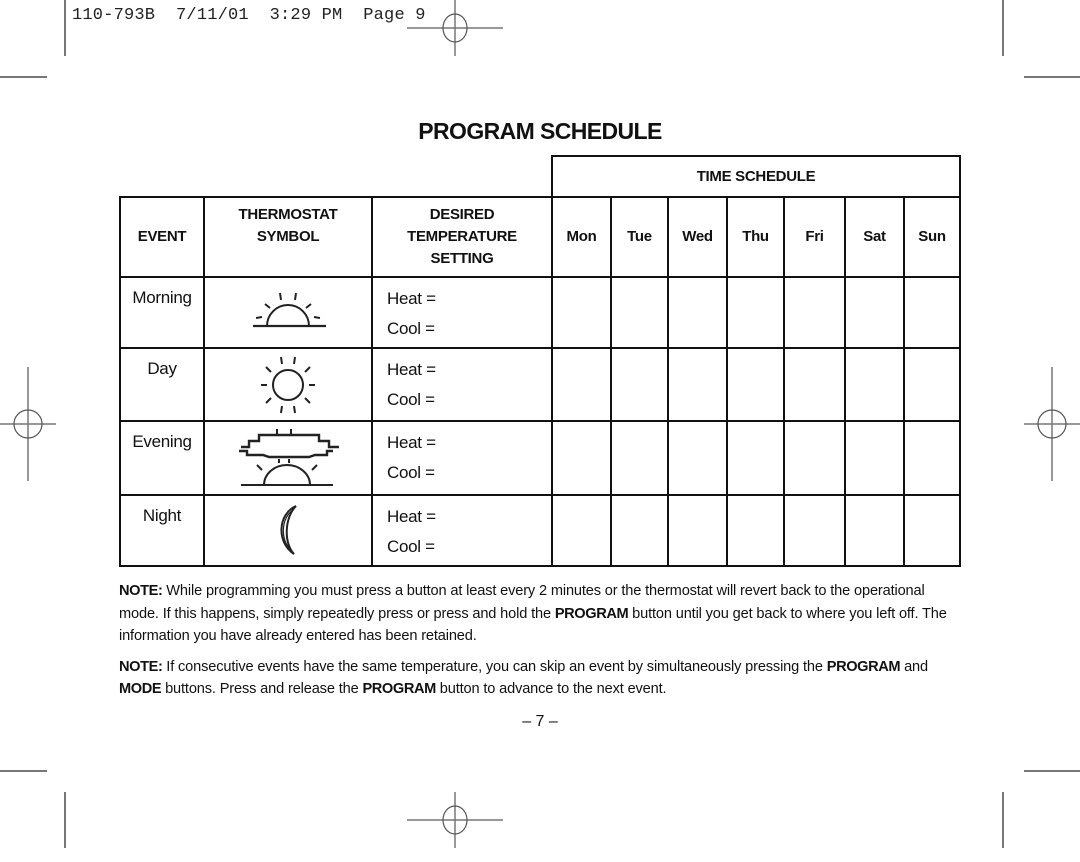  What do you see at coordinates (249, 15) in the screenshot?
I see `print-slug: 110-793B 7/11/01 3:29 PM Page 9` at bounding box center [249, 15].